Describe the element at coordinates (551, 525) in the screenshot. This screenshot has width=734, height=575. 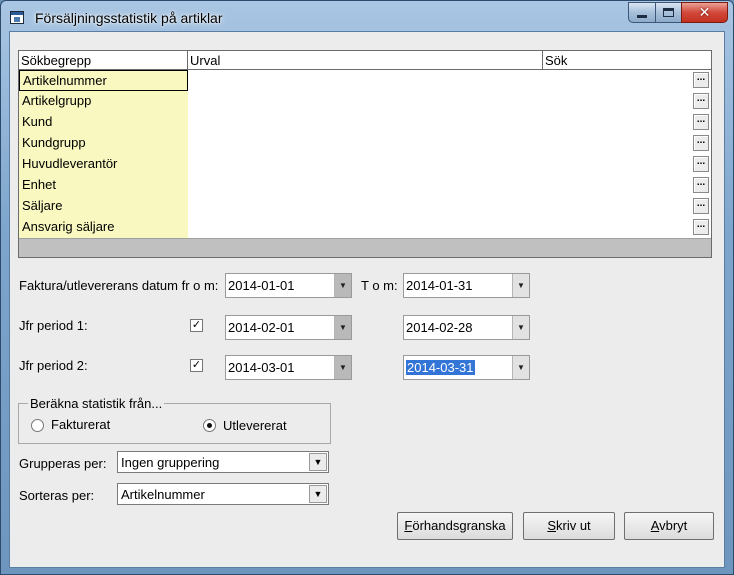
I see `print-mnemonic: S` at that location.